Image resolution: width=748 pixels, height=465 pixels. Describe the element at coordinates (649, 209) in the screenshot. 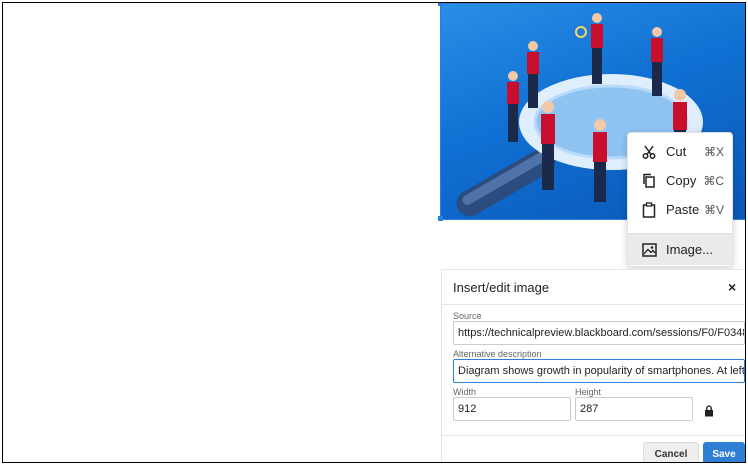

I see `paste-icon` at that location.